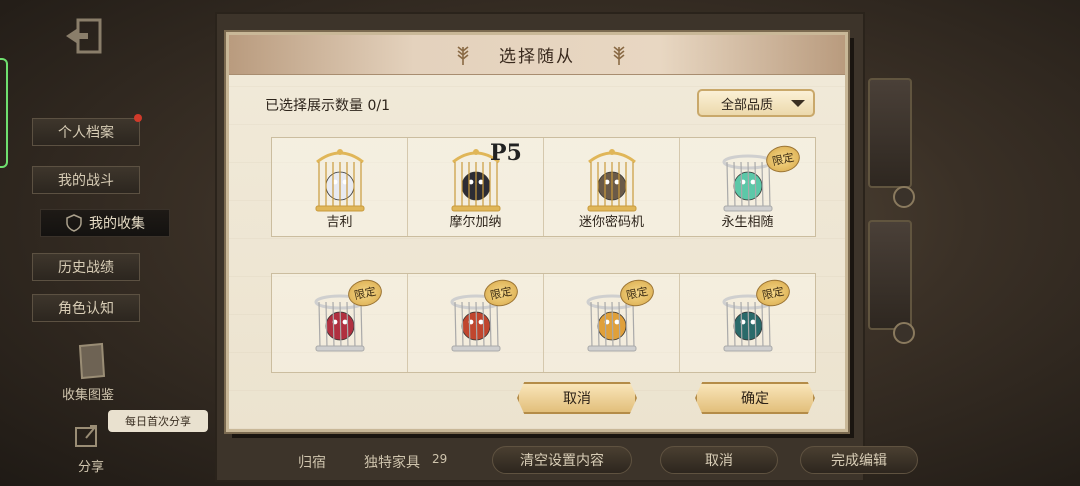 The height and width of the screenshot is (486, 1080). Describe the element at coordinates (138, 118) in the screenshot. I see `notification-dot` at that location.